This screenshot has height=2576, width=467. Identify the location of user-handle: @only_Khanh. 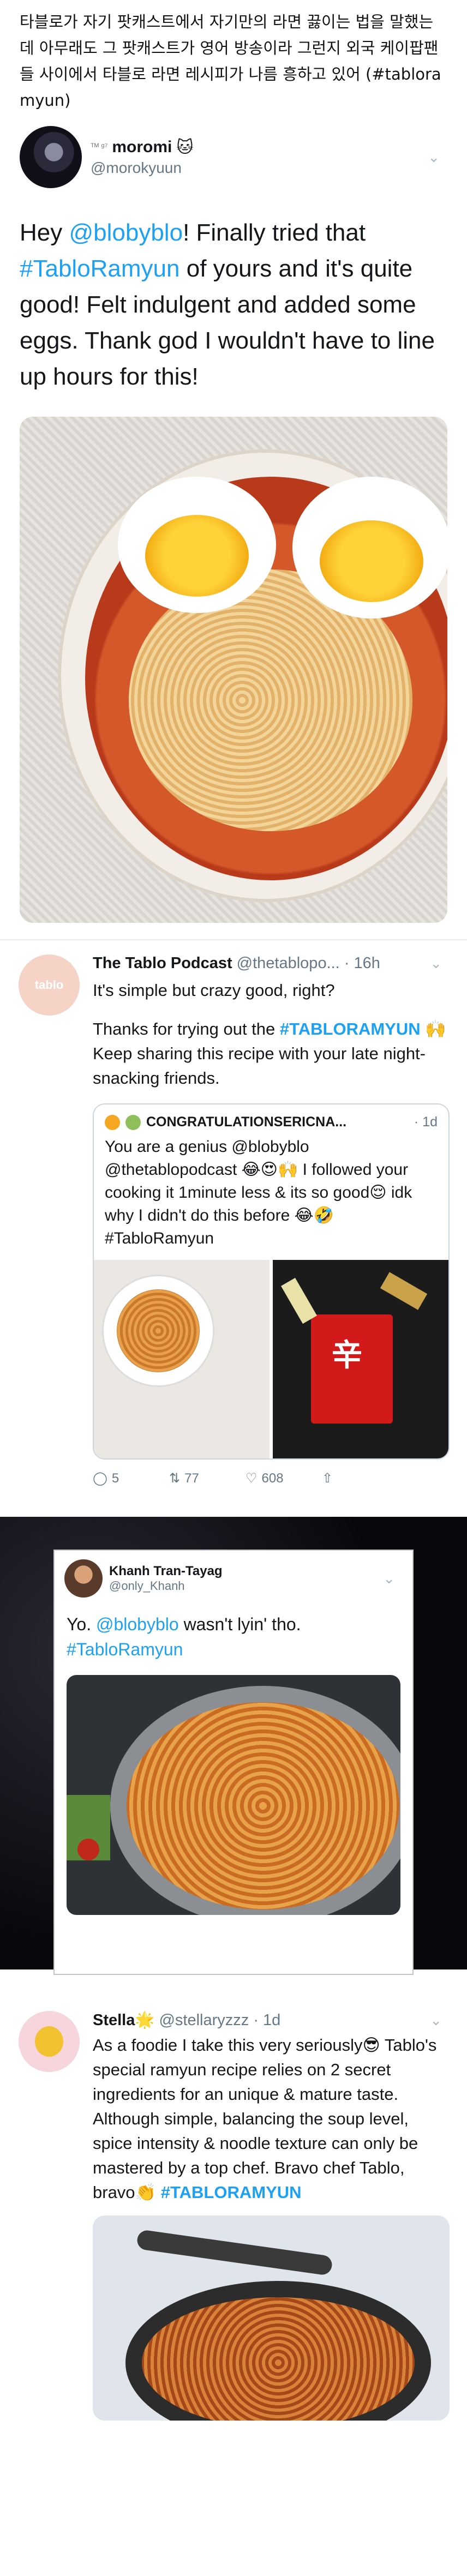
(246, 1586).